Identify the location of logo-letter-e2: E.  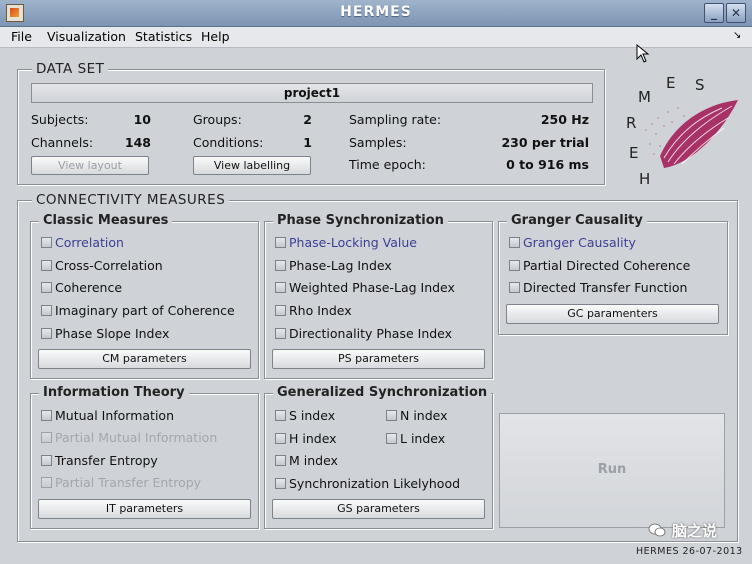
(670, 83).